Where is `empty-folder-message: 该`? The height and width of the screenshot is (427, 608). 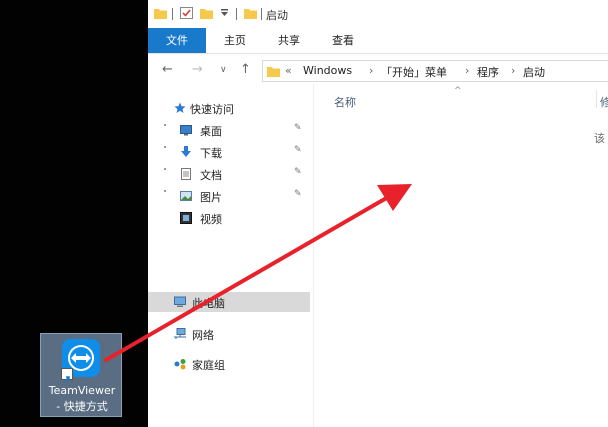 empty-folder-message: 该 is located at coordinates (599, 138).